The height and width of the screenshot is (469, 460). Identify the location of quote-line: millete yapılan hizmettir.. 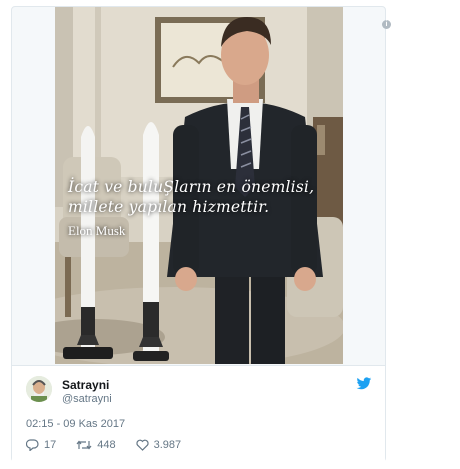
(169, 207).